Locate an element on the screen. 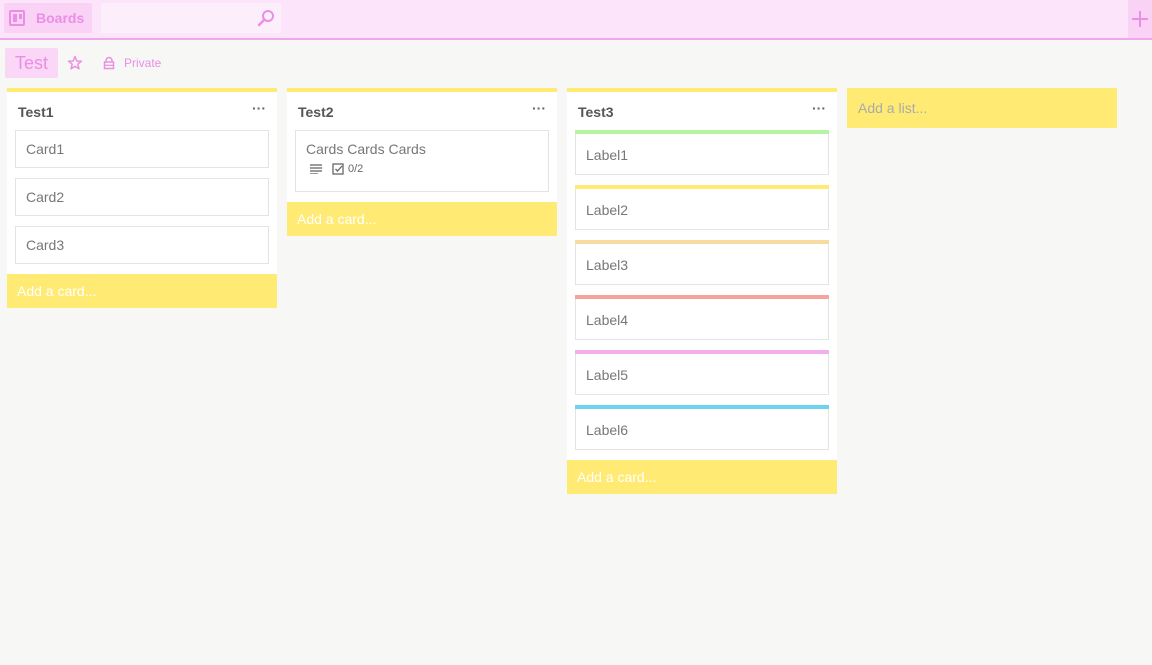 The height and width of the screenshot is (665, 1152). boards-icon is located at coordinates (17, 18).